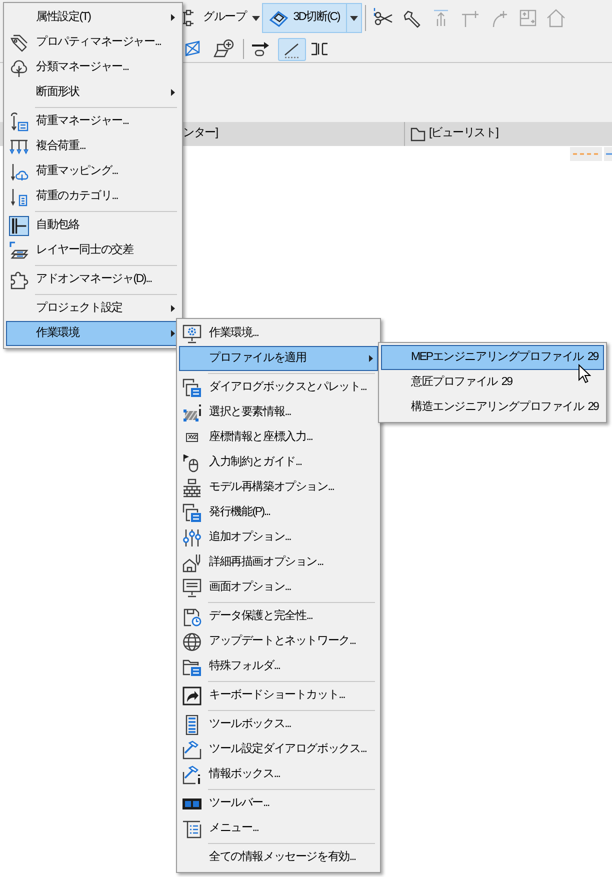  I want to click on tab: [ビューリスト], so click(454, 134).